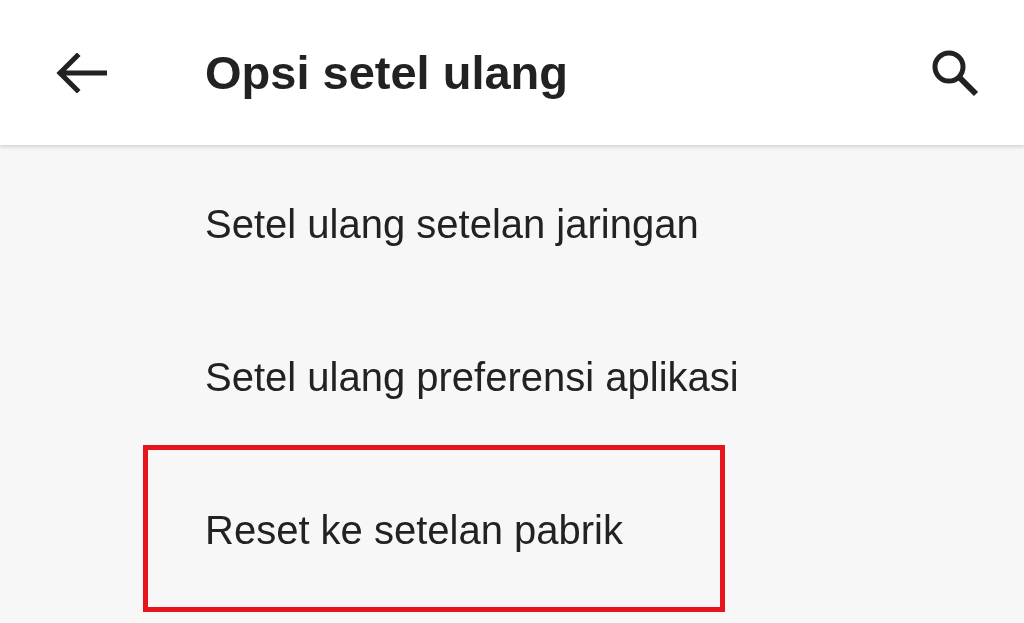 Image resolution: width=1024 pixels, height=623 pixels. What do you see at coordinates (81, 72) in the screenshot?
I see `back-arrow-icon` at bounding box center [81, 72].